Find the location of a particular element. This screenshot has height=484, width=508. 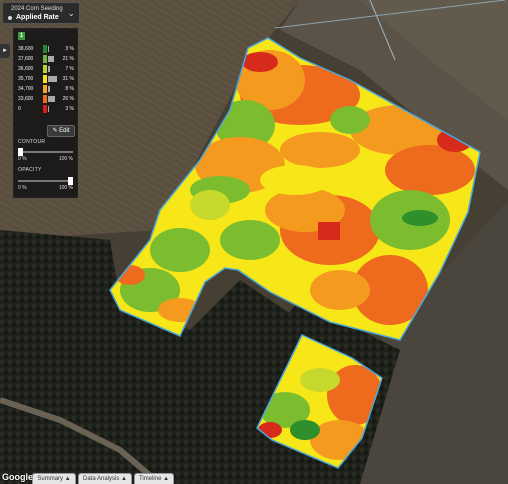

legend-row: 34,700 8 % is located at coordinates (46, 89).